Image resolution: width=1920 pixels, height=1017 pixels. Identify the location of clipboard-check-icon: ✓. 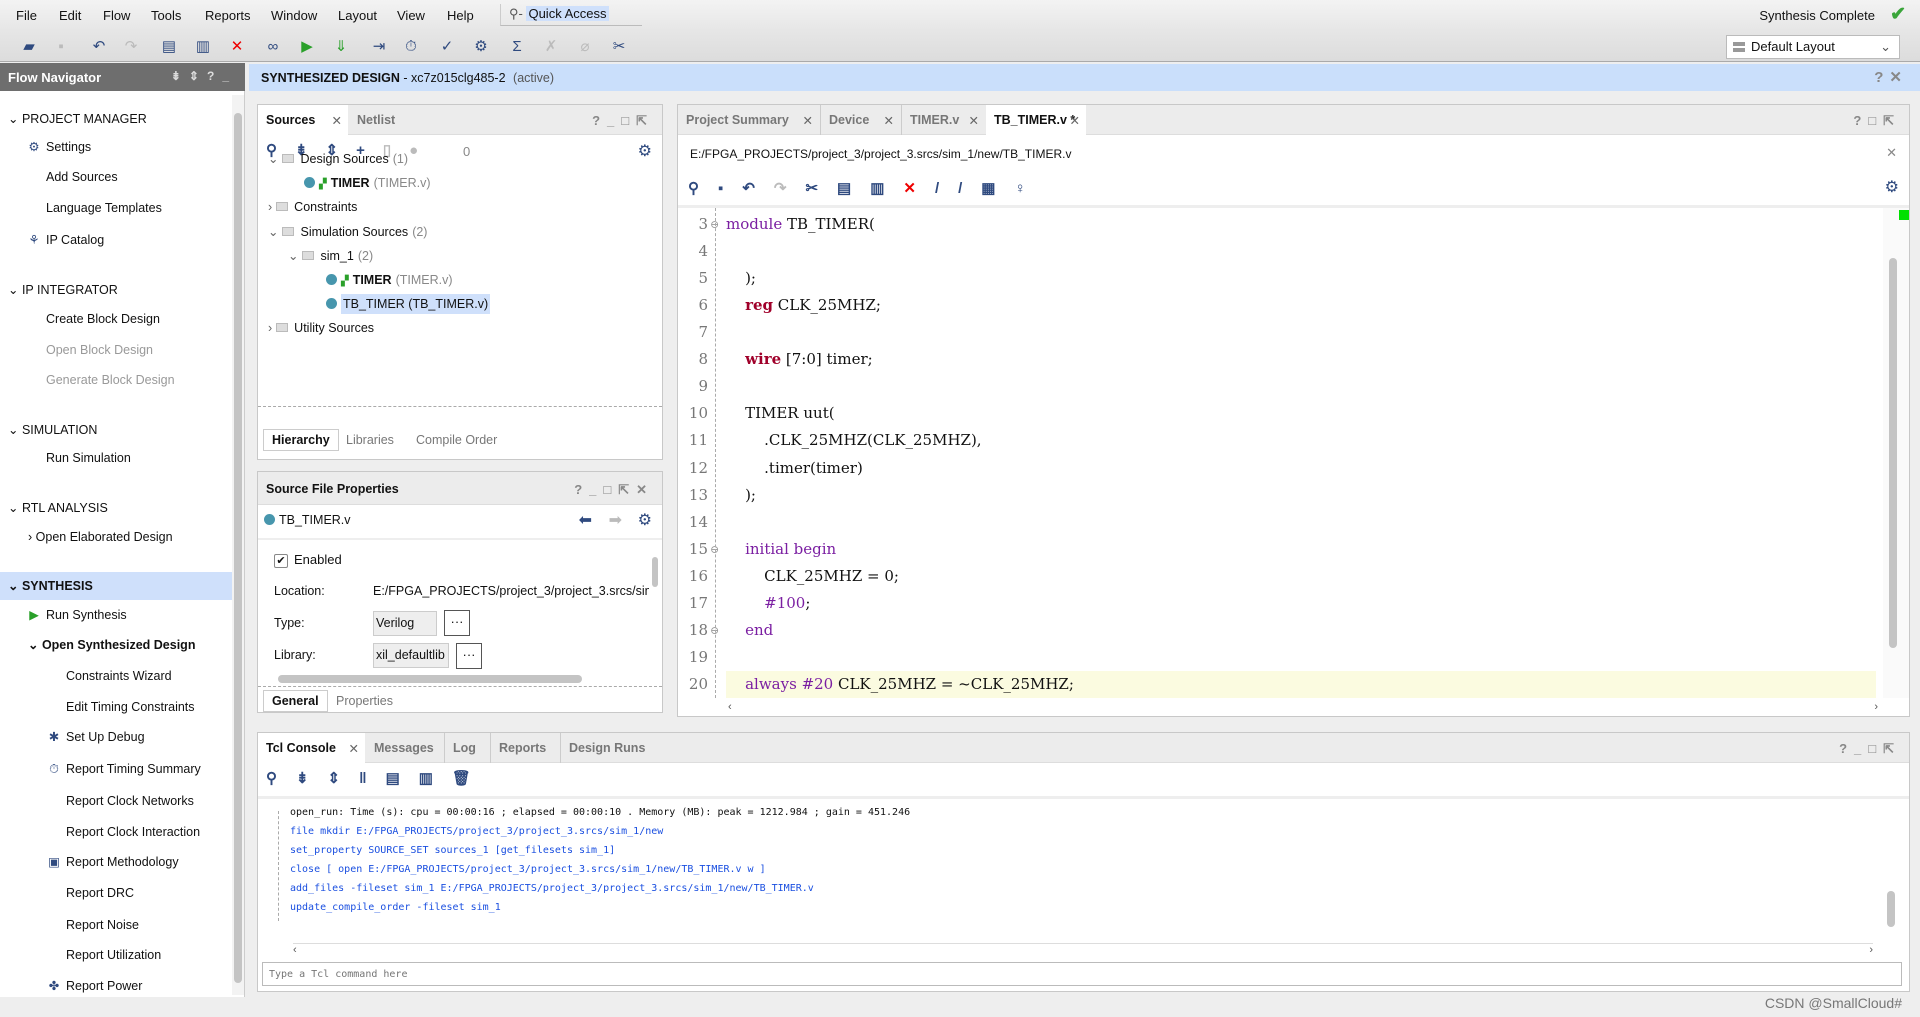
(447, 47).